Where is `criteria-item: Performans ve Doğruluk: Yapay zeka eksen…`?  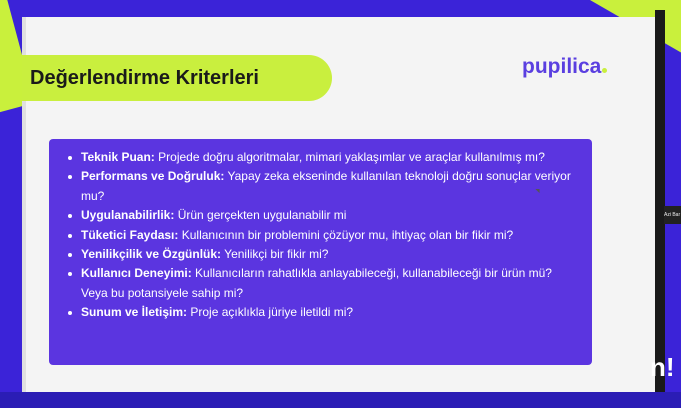
criteria-item: Performans ve Doğruluk: Yapay zeka eksen… is located at coordinates (323, 186).